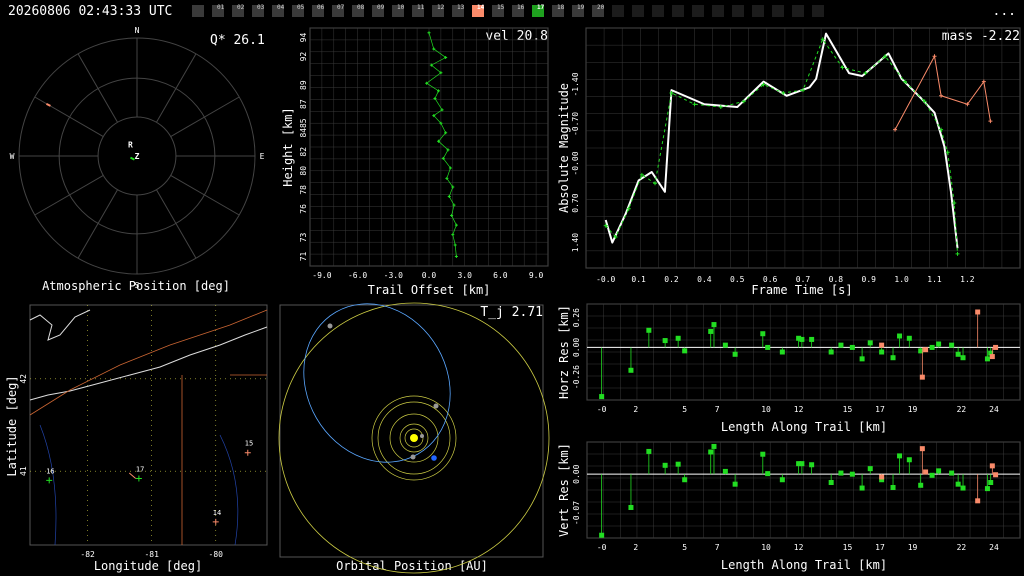 This screenshot has width=1024, height=576. I want to click on x-tick-label: 0.8, so click(836, 279).